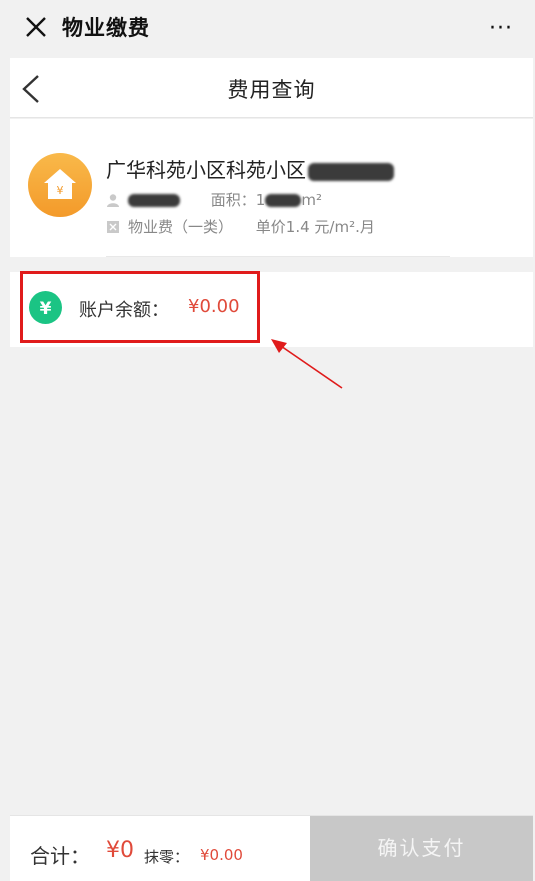 This screenshot has height=881, width=535. I want to click on wechat-top-bar: 物业缴费 ···, so click(267, 28).